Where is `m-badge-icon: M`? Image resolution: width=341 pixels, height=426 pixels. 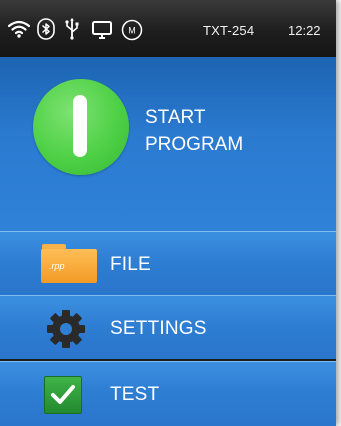 m-badge-icon: M is located at coordinates (132, 30).